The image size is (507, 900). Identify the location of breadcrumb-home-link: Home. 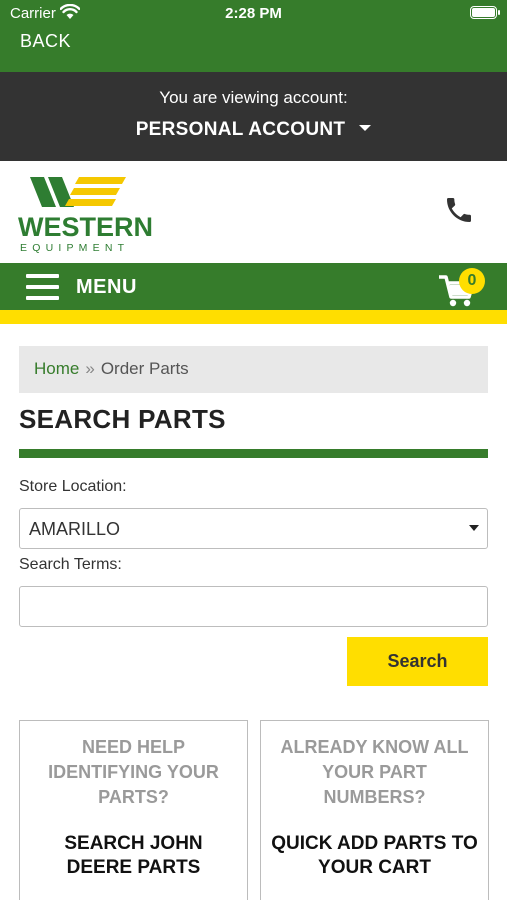
(56, 368).